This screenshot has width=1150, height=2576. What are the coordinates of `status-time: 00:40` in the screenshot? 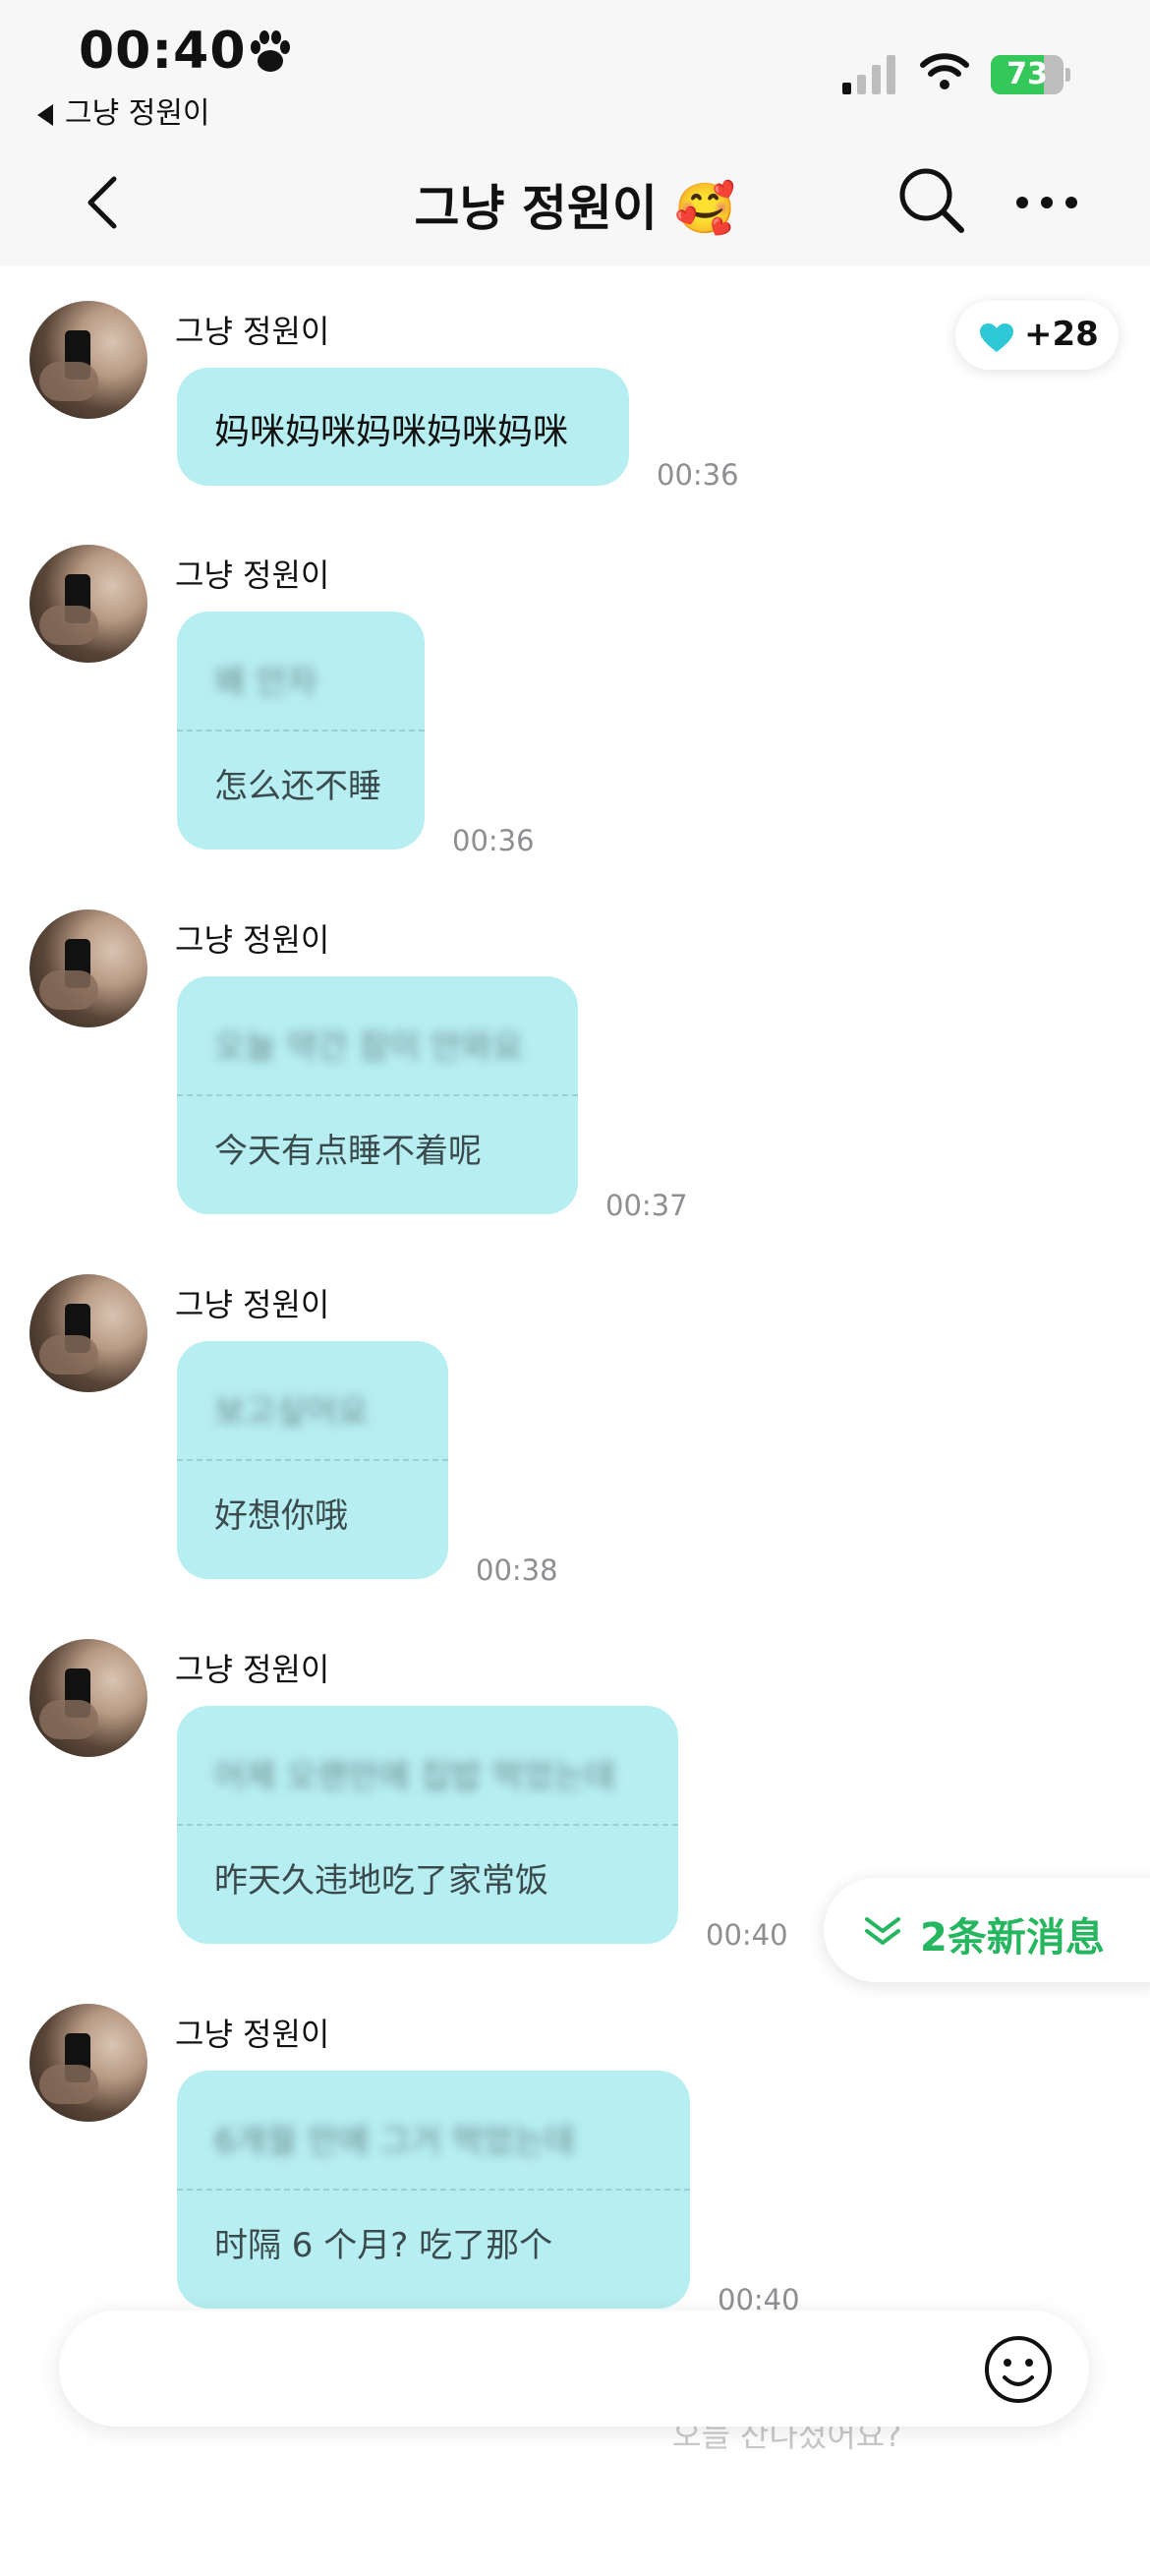 It's located at (163, 51).